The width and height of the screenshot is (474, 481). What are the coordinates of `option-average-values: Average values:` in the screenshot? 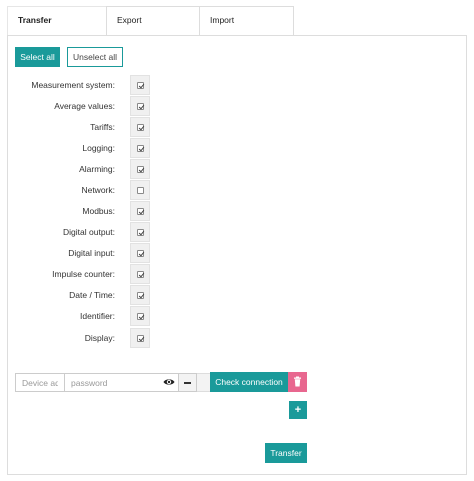 It's located at (80, 106).